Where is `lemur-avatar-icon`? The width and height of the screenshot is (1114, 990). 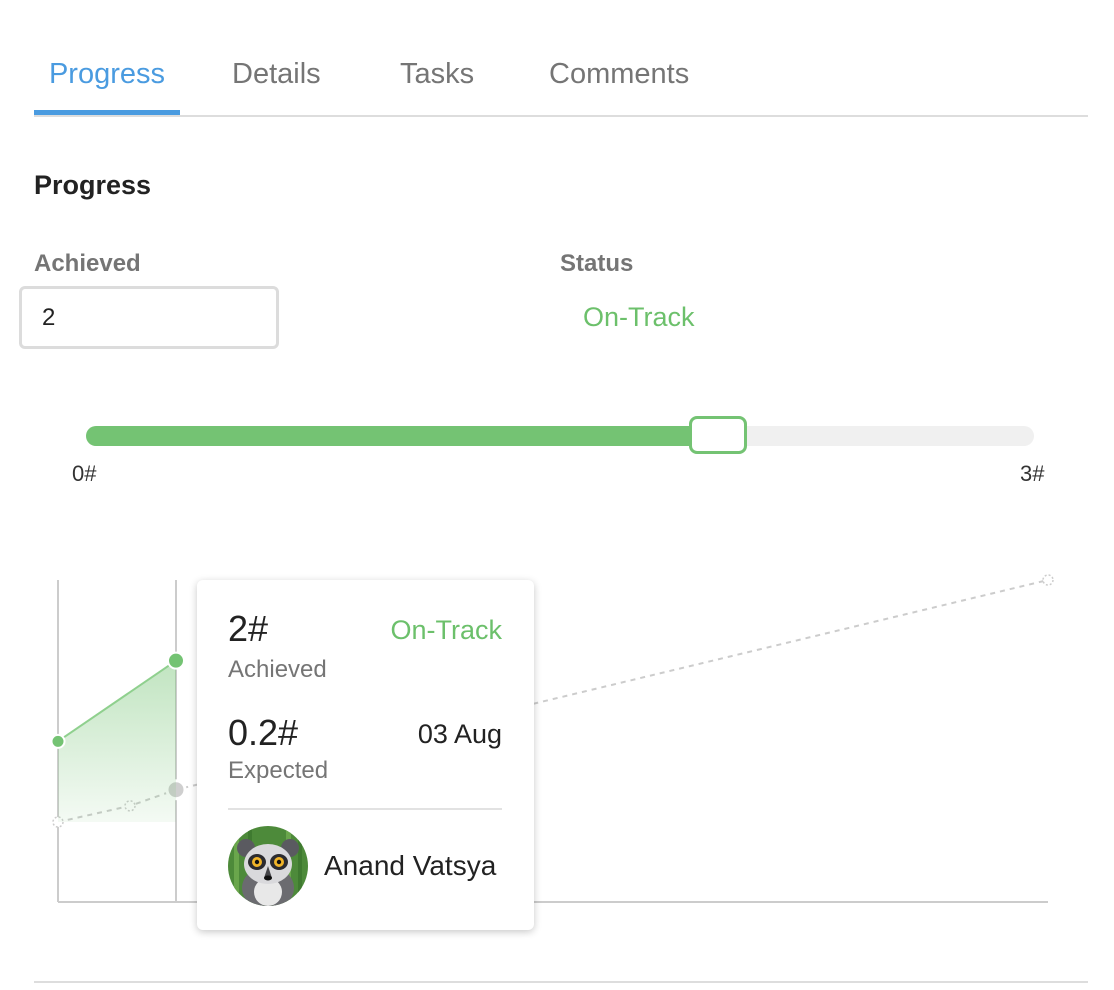 lemur-avatar-icon is located at coordinates (268, 866).